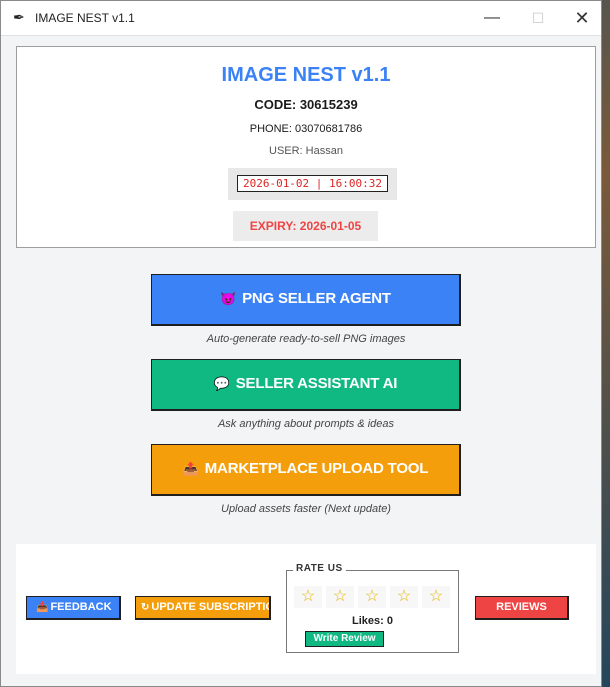  What do you see at coordinates (85, 18) in the screenshot?
I see `window-title: IMAGE NEST v1.1` at bounding box center [85, 18].